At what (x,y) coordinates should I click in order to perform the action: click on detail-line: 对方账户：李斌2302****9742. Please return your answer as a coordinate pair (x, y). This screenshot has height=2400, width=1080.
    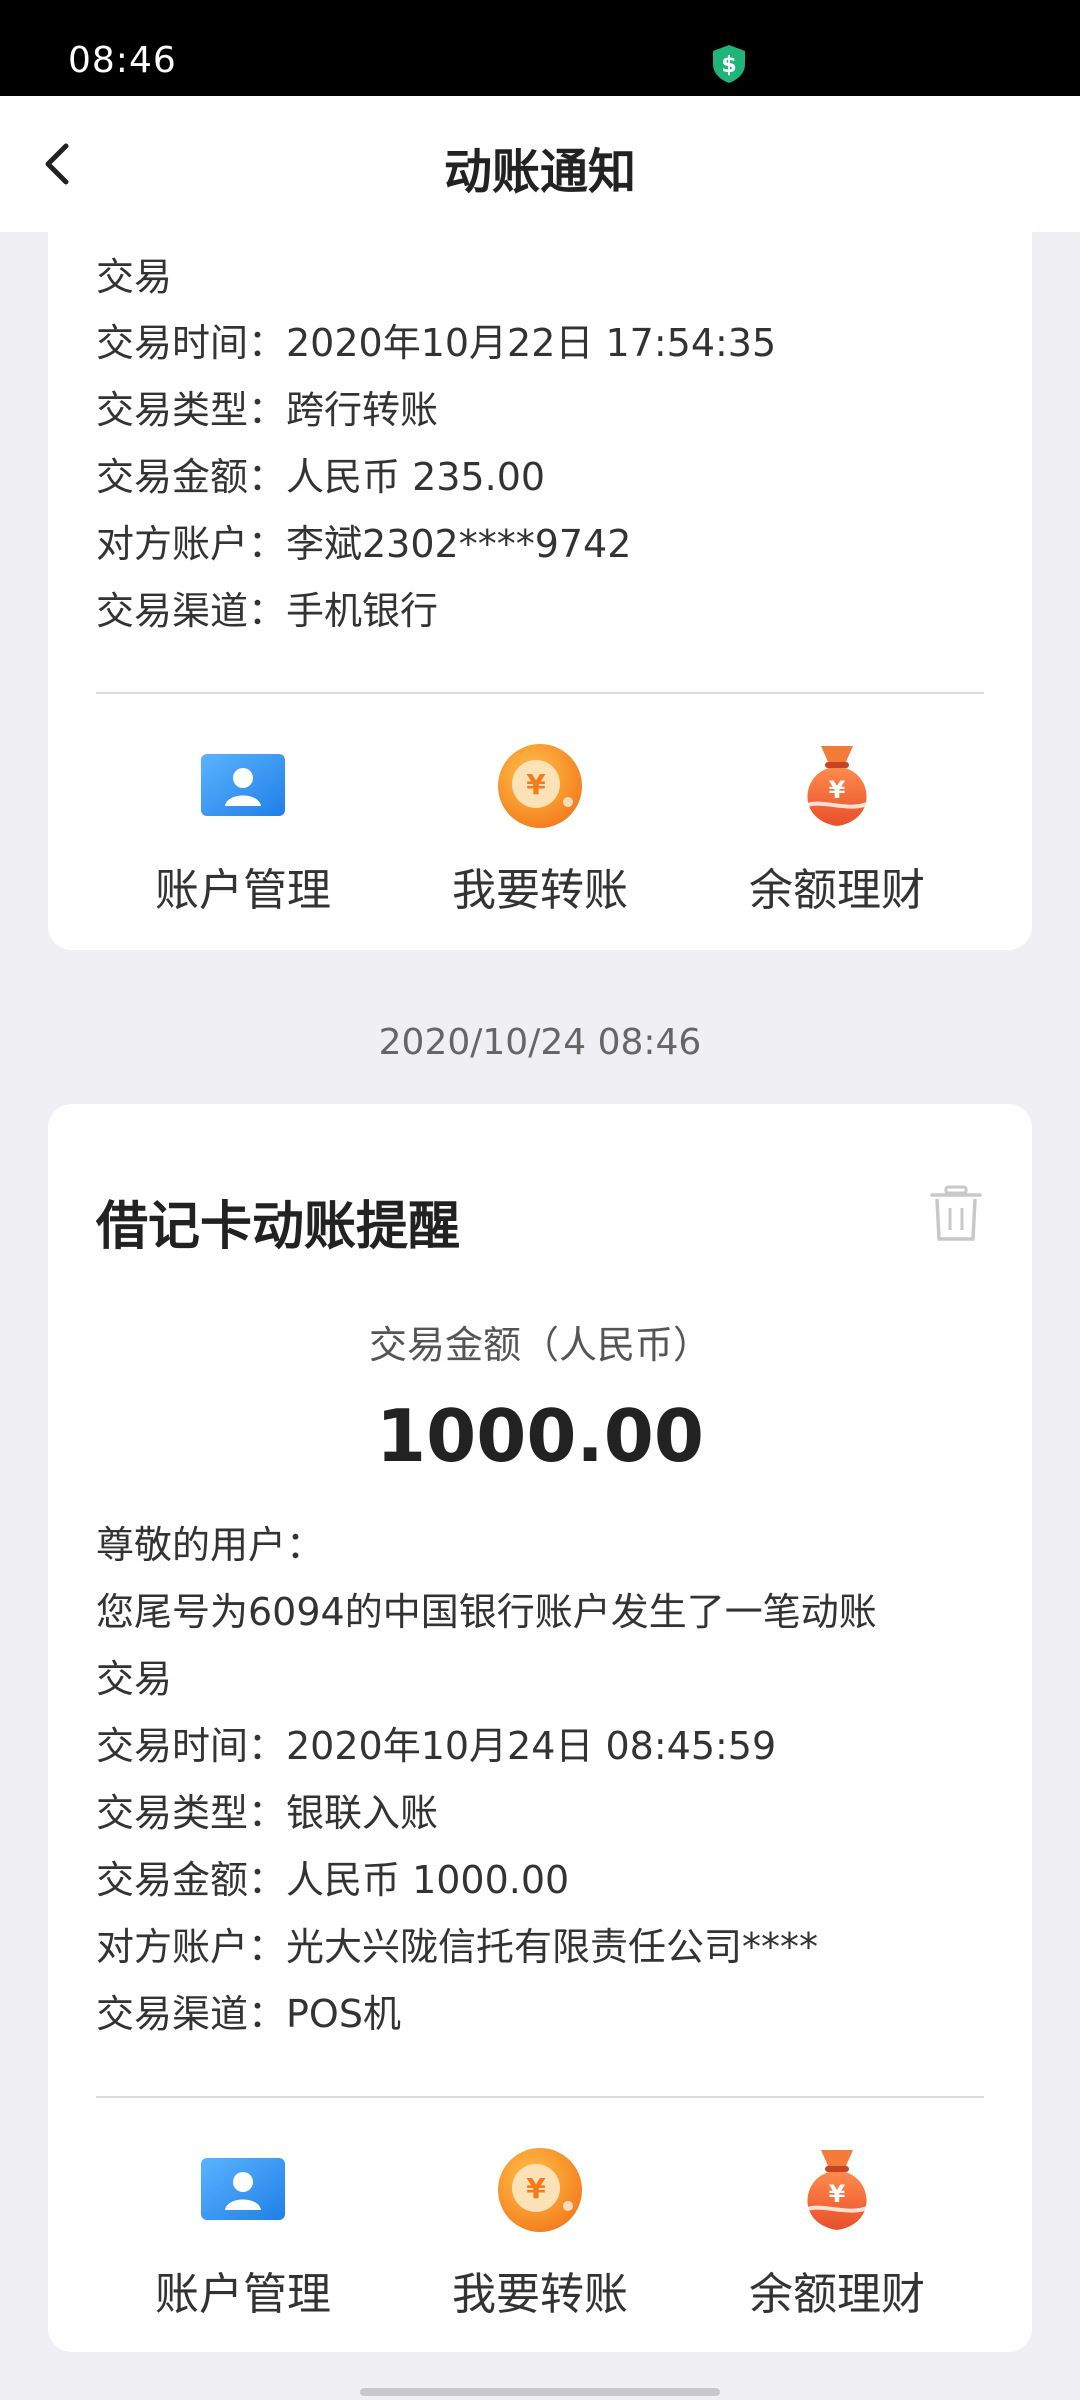
    Looking at the image, I should click on (364, 544).